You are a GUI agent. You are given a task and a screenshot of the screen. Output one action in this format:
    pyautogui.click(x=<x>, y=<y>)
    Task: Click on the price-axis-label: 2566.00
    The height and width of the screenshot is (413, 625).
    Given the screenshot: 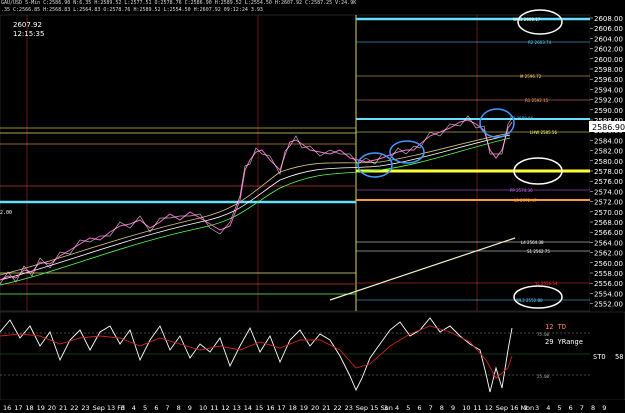 What is the action you would take?
    pyautogui.click(x=608, y=233)
    